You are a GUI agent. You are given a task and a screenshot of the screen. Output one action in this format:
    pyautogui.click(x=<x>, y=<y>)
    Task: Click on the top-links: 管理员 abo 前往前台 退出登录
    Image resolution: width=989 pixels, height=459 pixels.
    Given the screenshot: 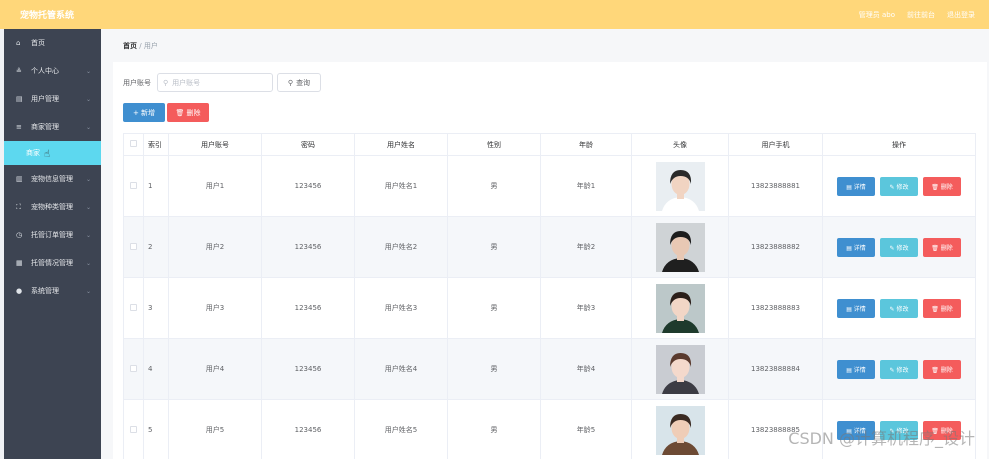 What is the action you would take?
    pyautogui.click(x=917, y=15)
    